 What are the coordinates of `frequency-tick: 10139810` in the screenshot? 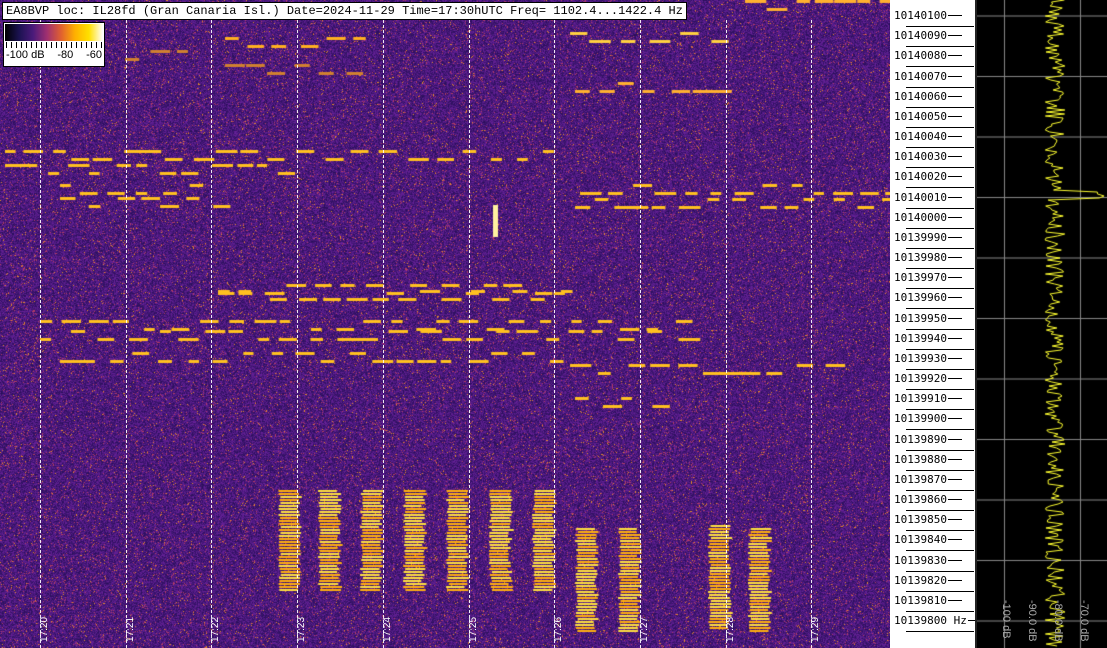 It's located at (928, 600).